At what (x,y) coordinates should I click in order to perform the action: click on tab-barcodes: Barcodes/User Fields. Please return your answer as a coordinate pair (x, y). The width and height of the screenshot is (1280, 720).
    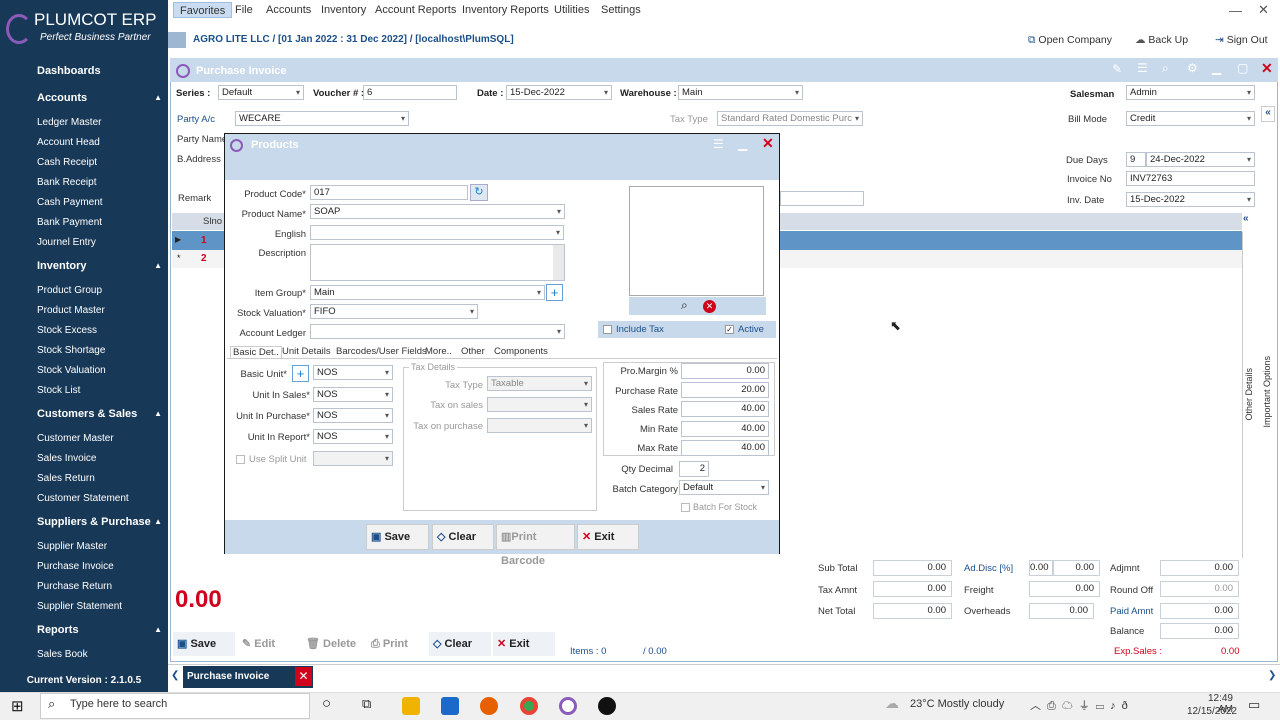
    Looking at the image, I should click on (381, 351).